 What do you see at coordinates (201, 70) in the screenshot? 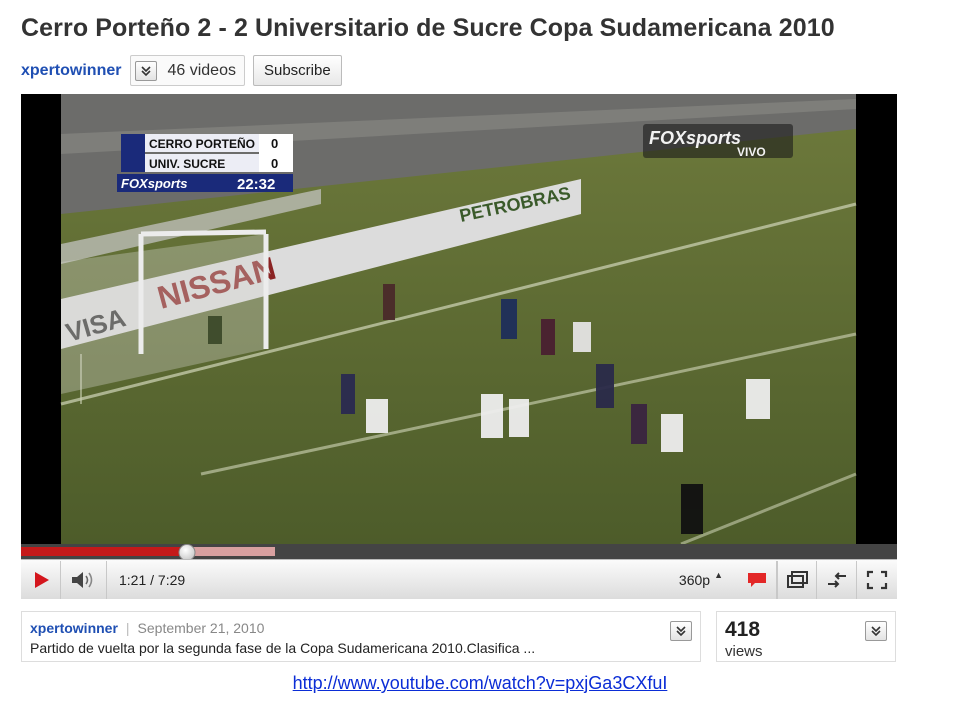
I see `videos-count: 46 videos` at bounding box center [201, 70].